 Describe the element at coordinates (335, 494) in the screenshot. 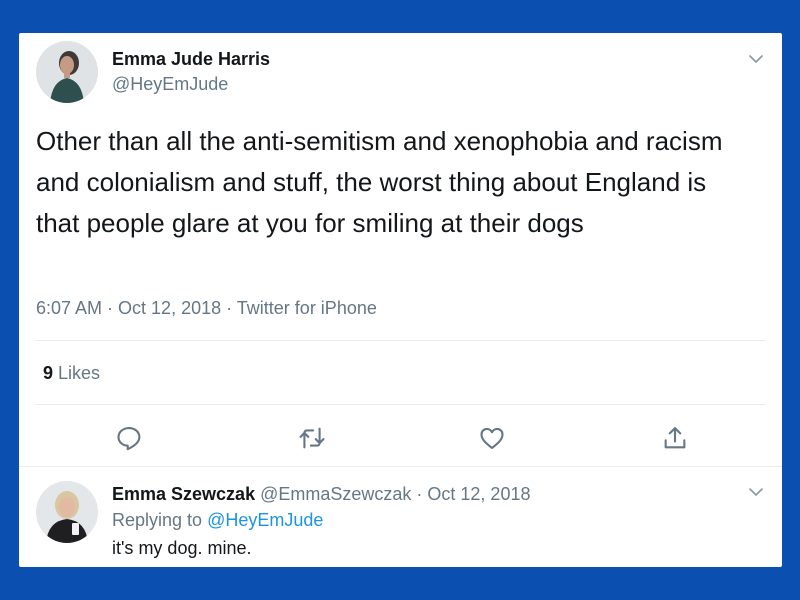

I see `reply-author-handle: @EmmaSzewczak` at that location.